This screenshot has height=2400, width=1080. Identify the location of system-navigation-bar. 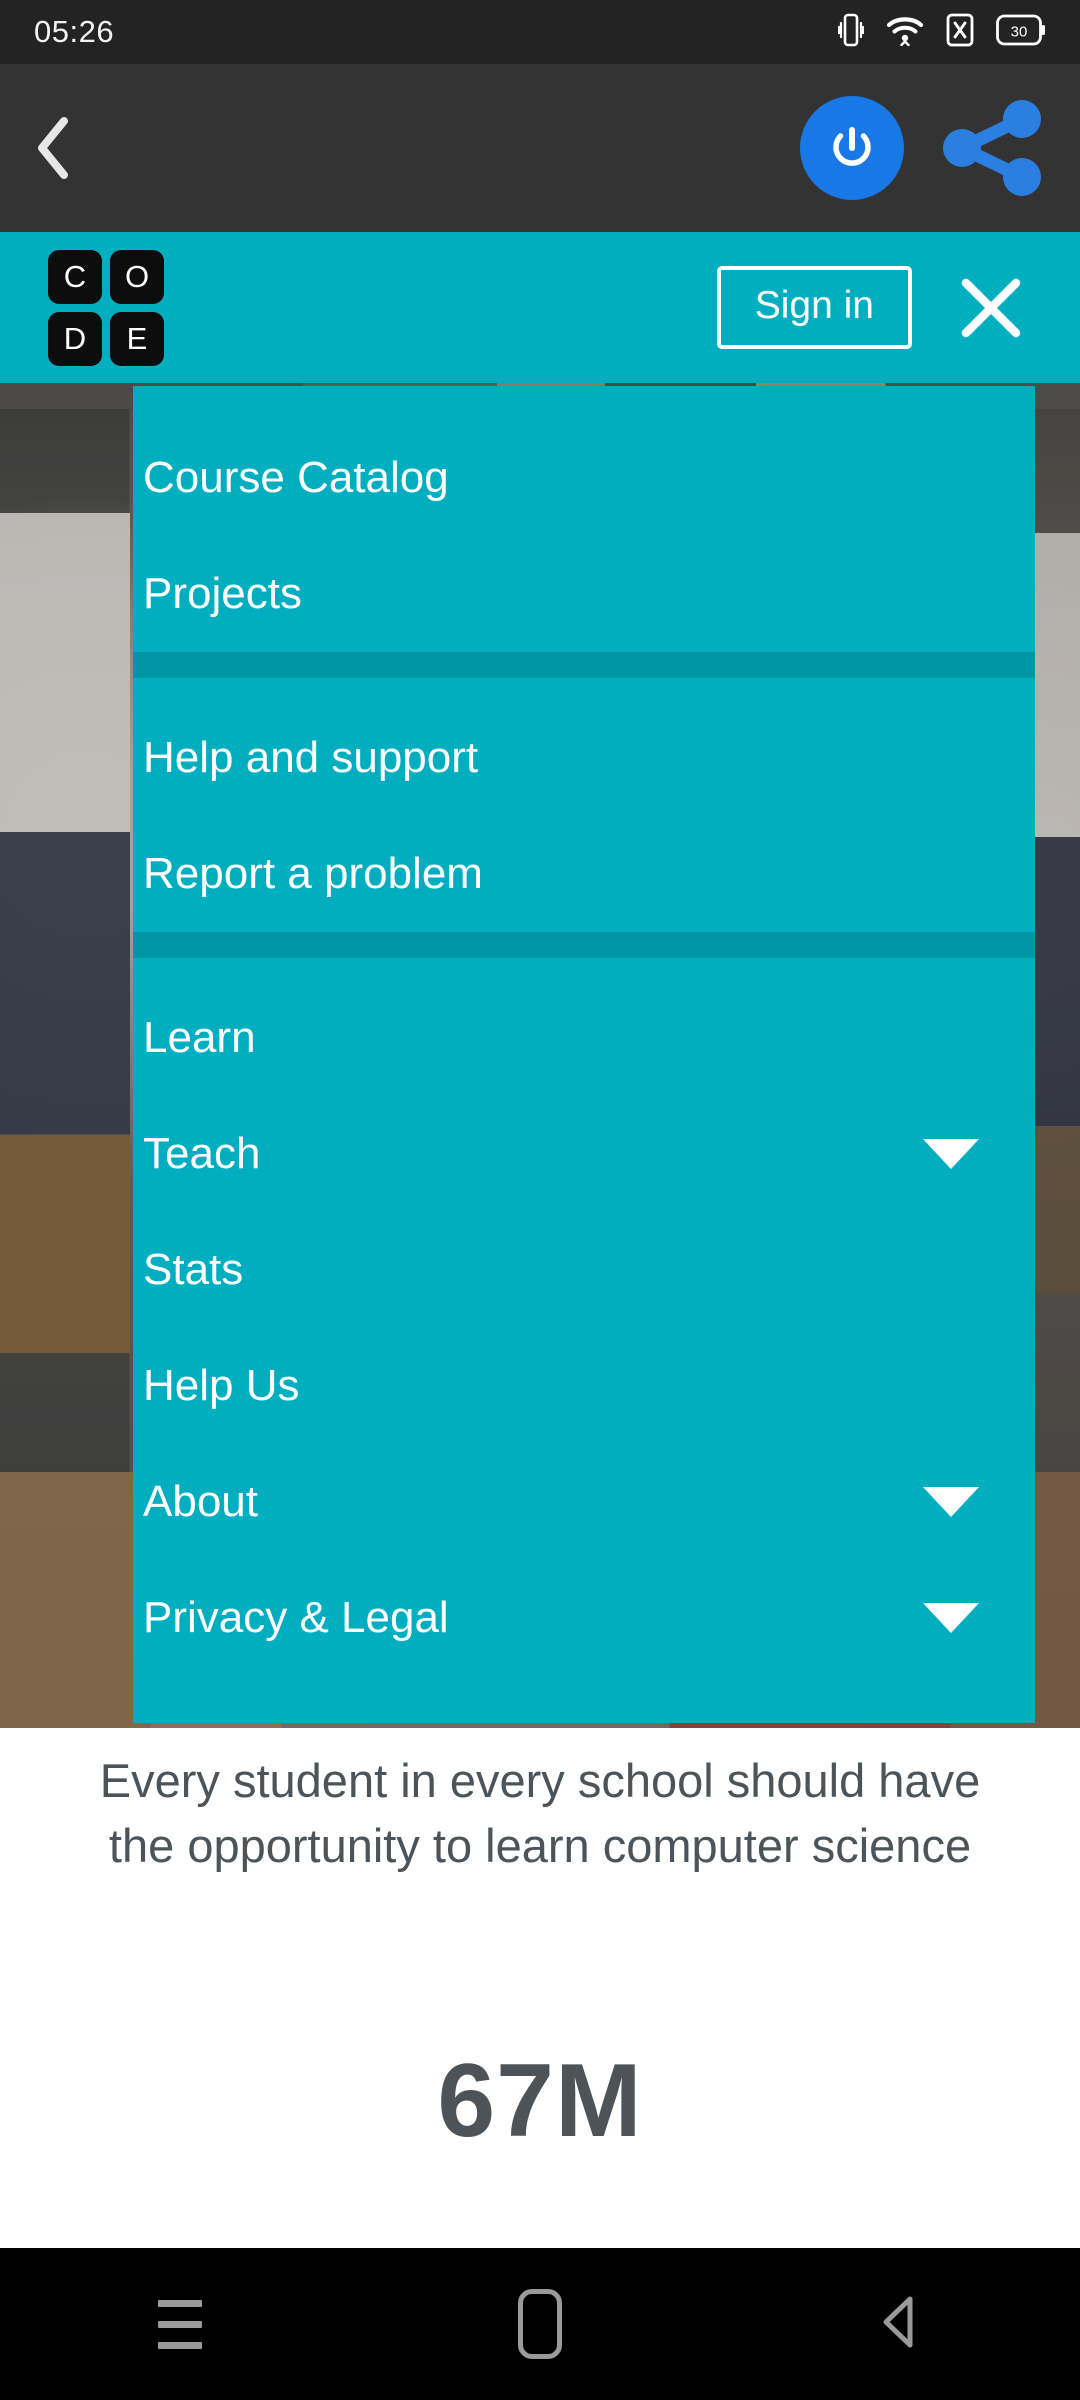
(540, 2324).